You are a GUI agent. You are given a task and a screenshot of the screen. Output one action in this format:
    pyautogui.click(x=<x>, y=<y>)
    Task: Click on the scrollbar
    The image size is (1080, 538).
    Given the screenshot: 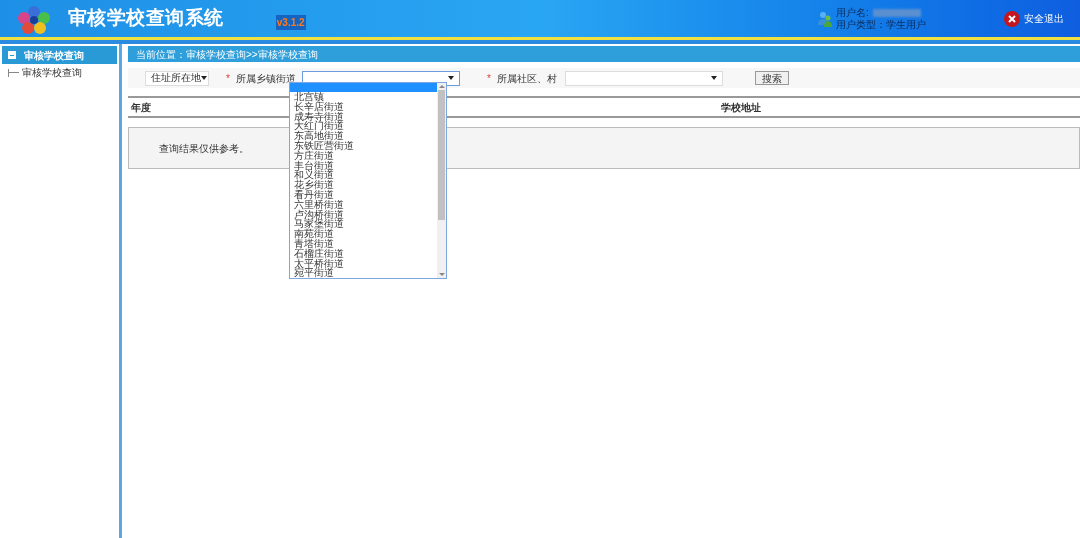 What is the action you would take?
    pyautogui.click(x=441, y=181)
    